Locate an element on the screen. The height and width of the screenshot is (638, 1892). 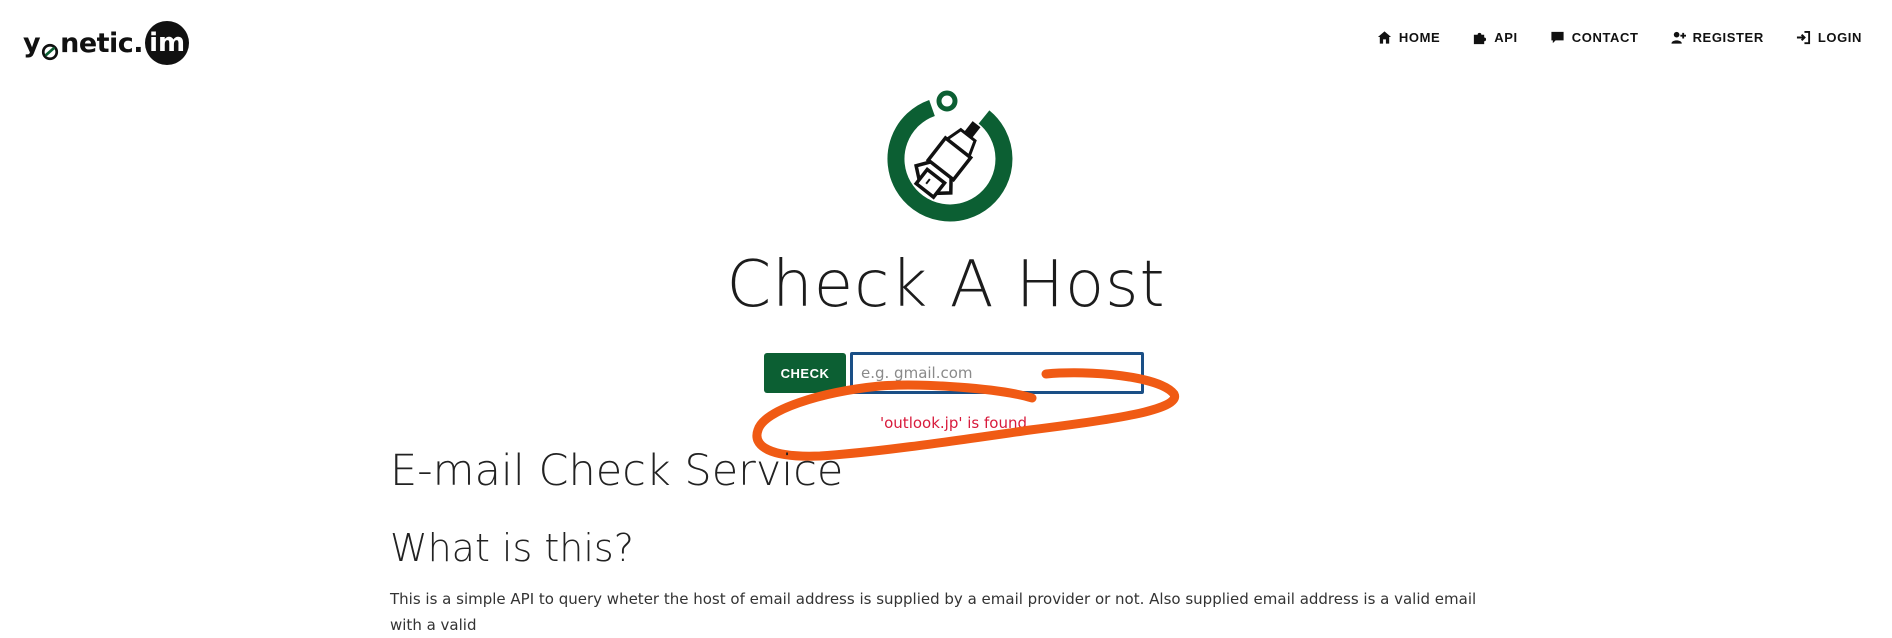
nav-api-label: API is located at coordinates (1506, 37).